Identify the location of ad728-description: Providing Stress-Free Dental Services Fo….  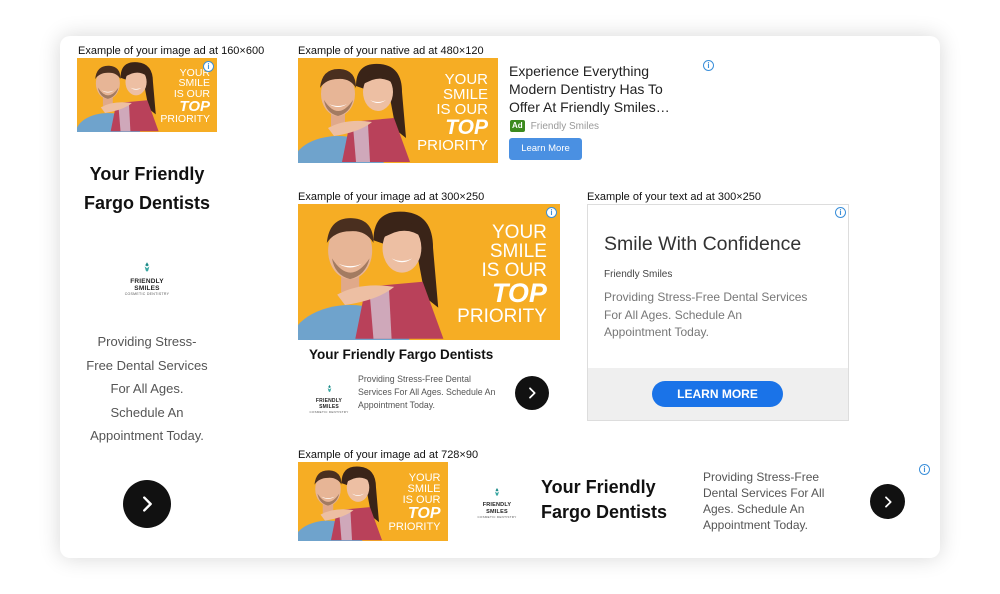
(763, 501).